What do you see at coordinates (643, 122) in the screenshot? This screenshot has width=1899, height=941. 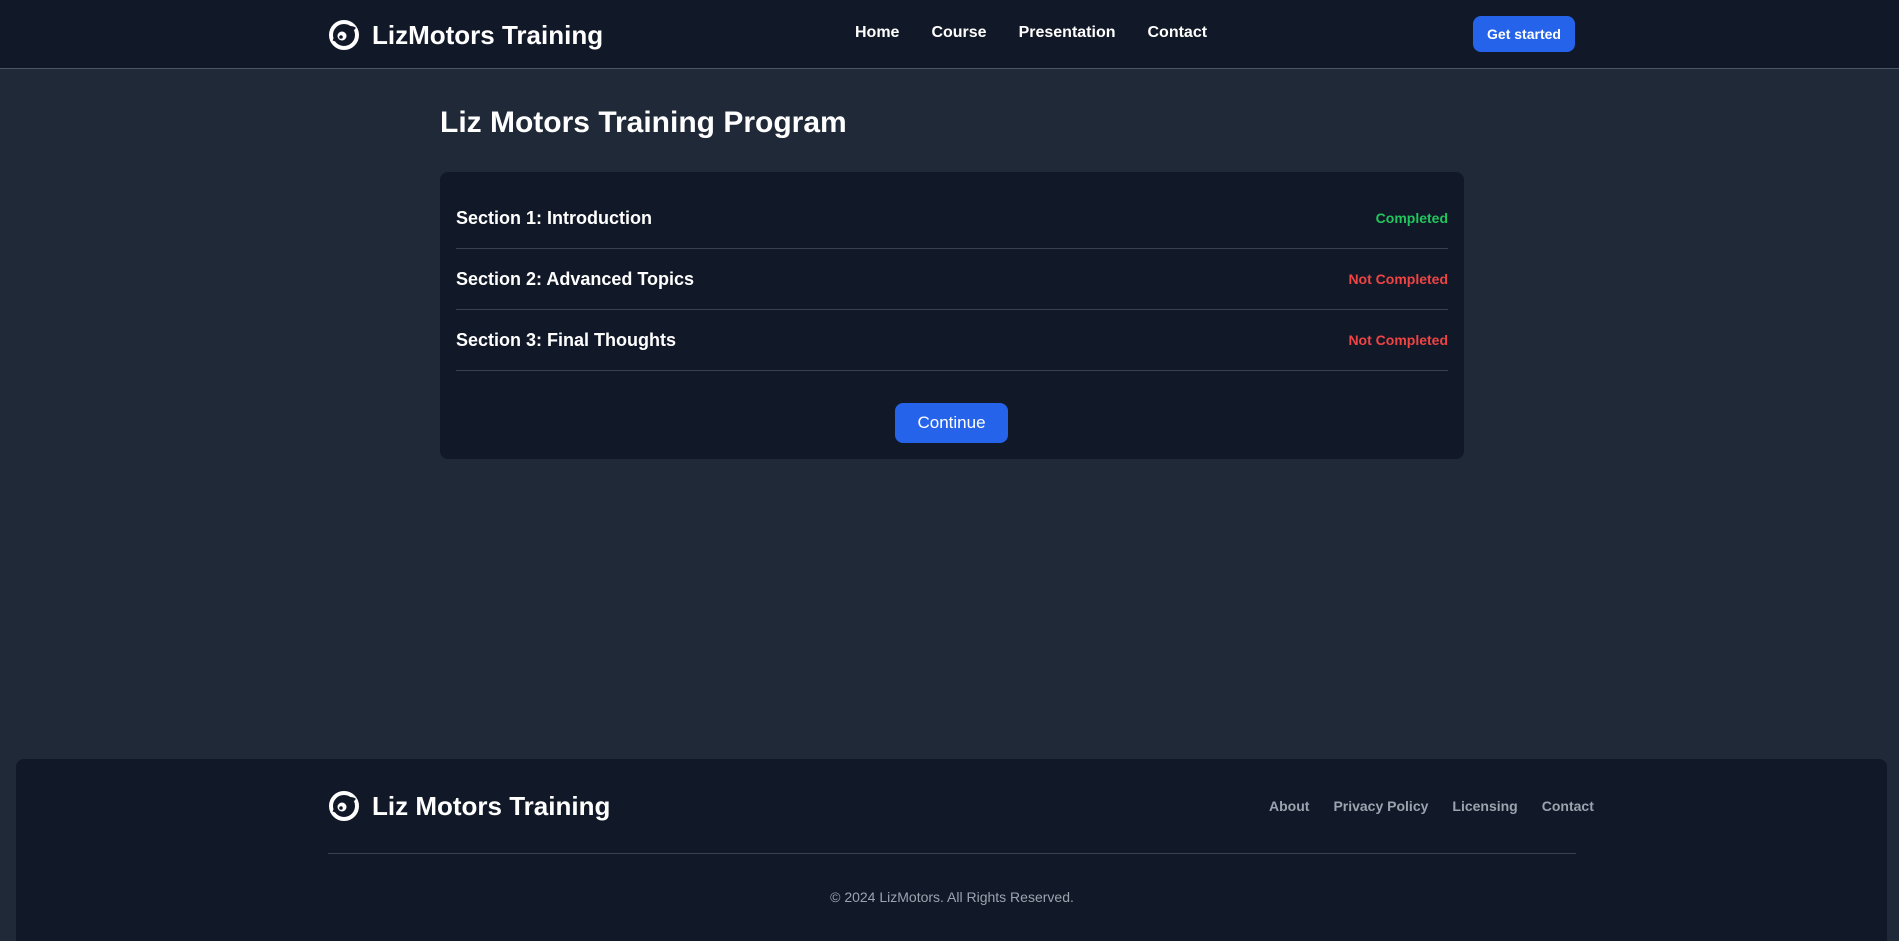 I see `page-title: Liz Motors Training Program` at bounding box center [643, 122].